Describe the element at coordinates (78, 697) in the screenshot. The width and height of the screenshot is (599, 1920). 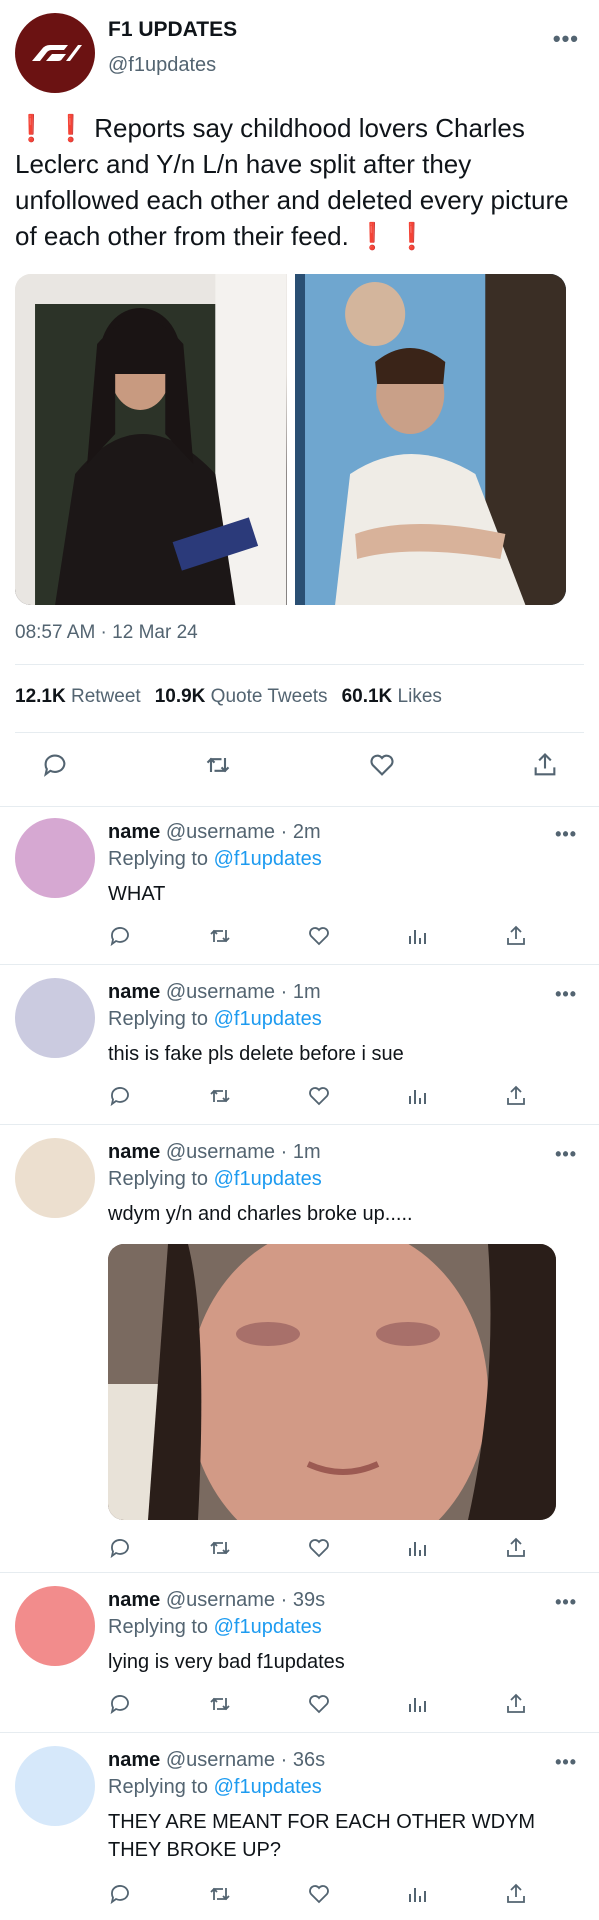
I see `retweet-stat: 12.1K Retweet` at that location.